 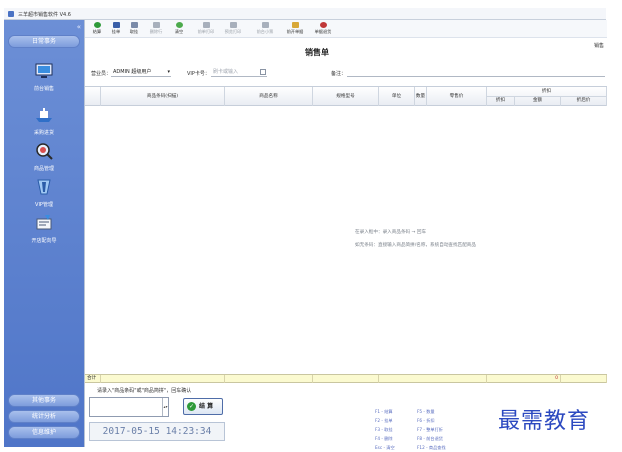 I want to click on save-icon, so click(x=116, y=25).